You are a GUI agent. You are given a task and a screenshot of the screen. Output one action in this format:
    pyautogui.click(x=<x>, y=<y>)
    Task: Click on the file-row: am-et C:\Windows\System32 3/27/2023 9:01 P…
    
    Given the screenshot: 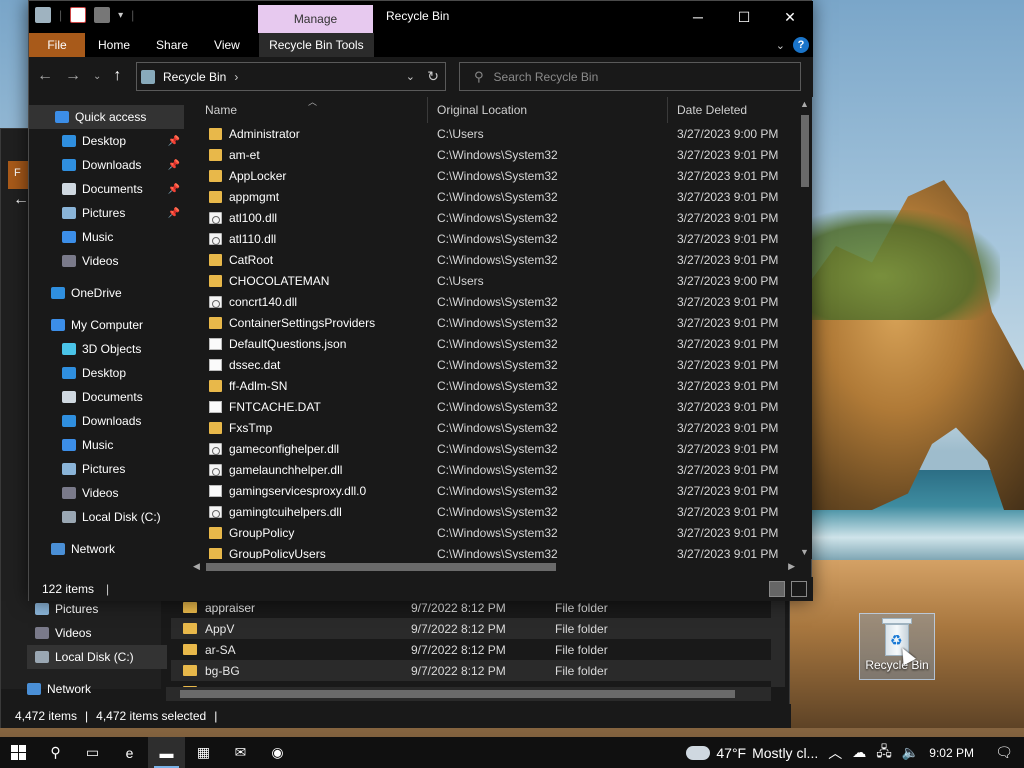 What is the action you would take?
    pyautogui.click(x=497, y=154)
    